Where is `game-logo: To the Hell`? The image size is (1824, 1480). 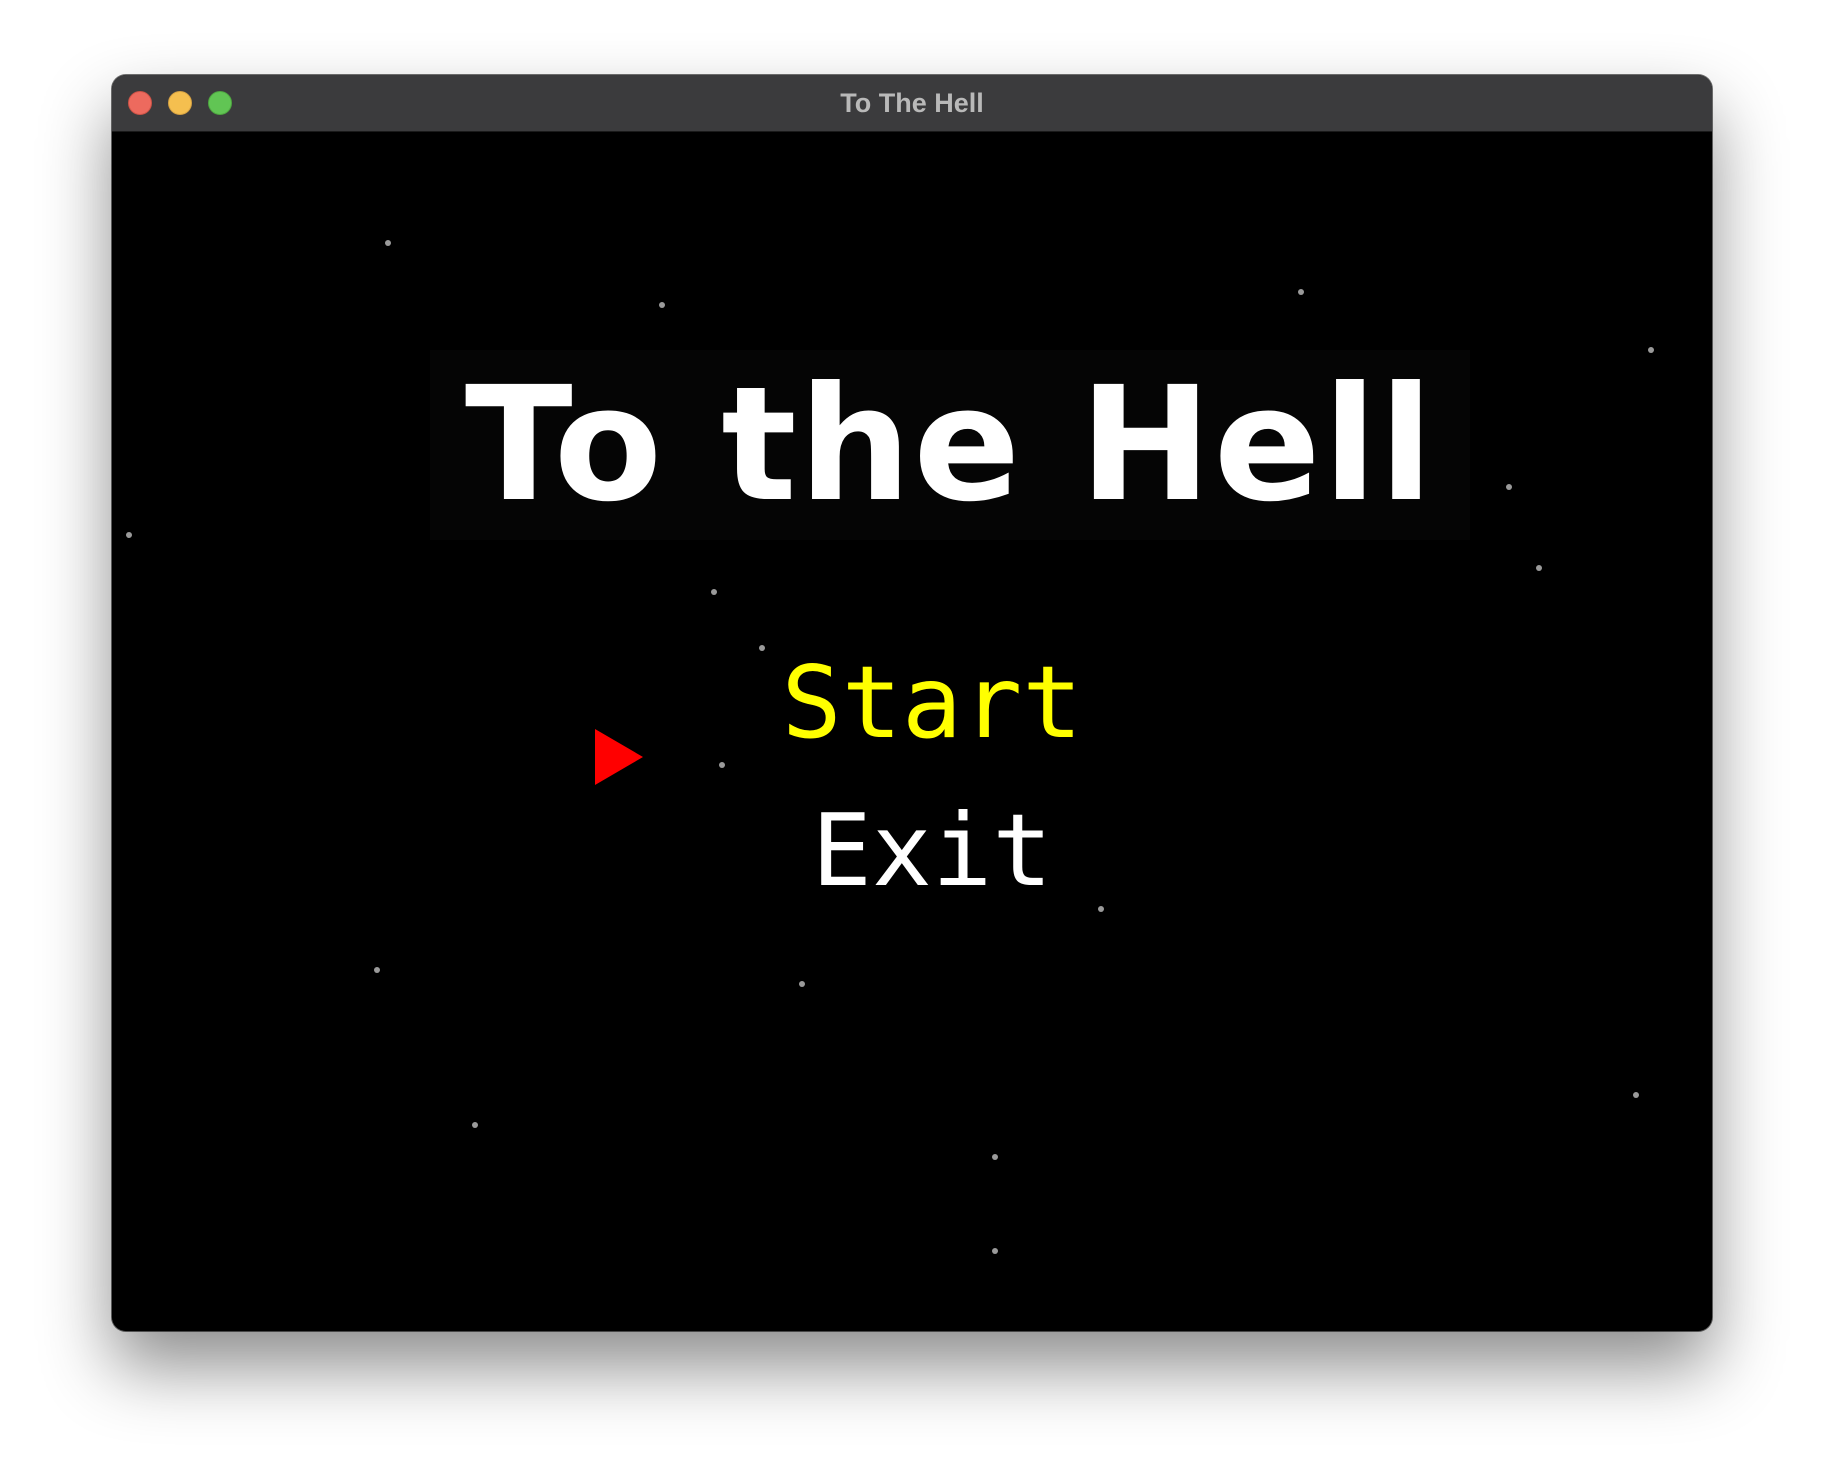 game-logo: To the Hell is located at coordinates (950, 445).